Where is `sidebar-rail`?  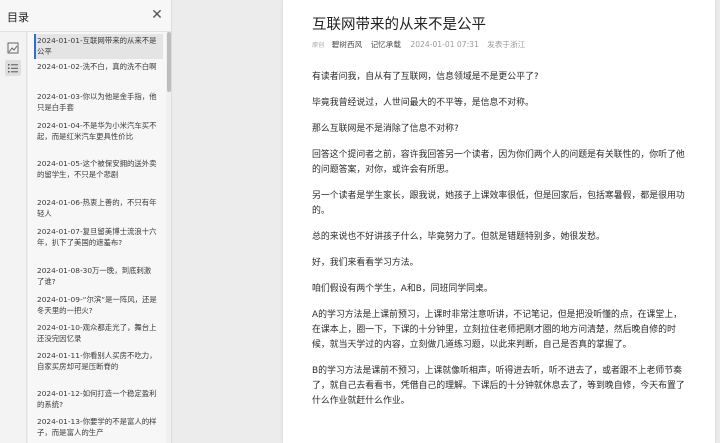
sidebar-rail is located at coordinates (13, 237).